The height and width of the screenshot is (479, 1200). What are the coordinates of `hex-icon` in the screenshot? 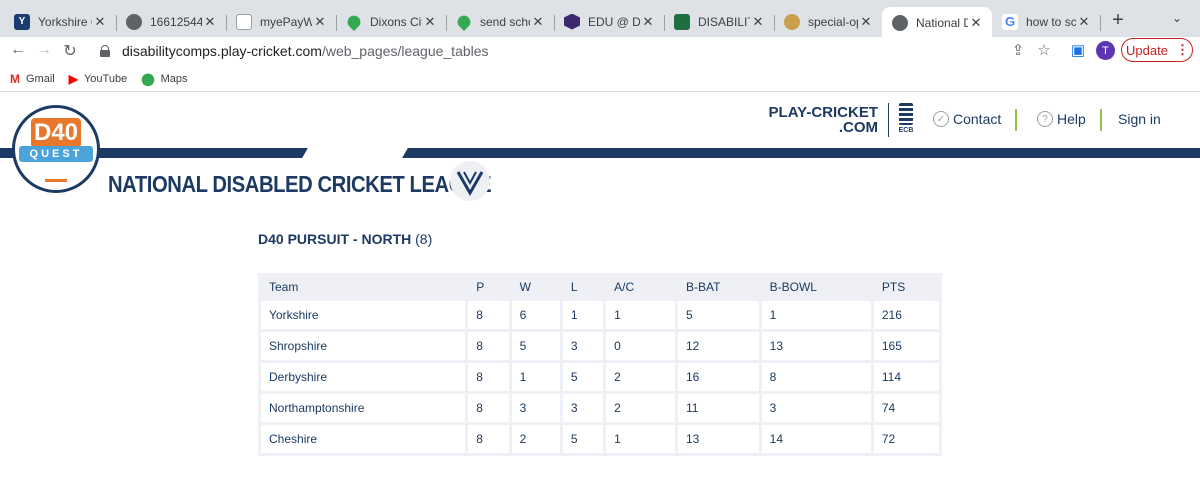 It's located at (572, 21).